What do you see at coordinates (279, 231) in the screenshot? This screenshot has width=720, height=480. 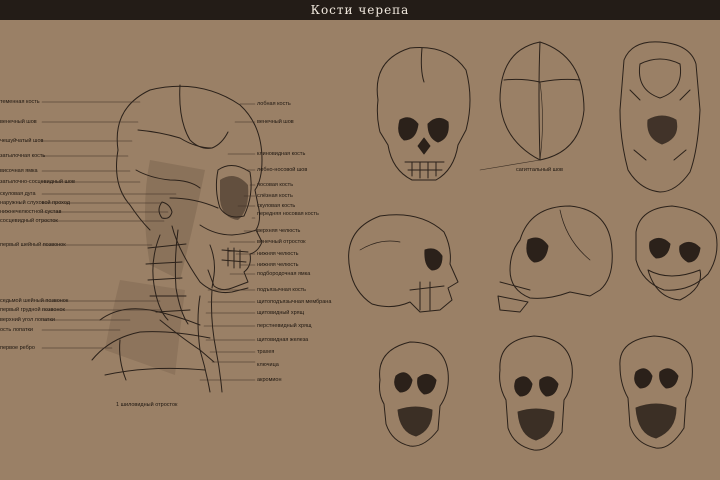 I see `label-right: верхняя челюсть` at bounding box center [279, 231].